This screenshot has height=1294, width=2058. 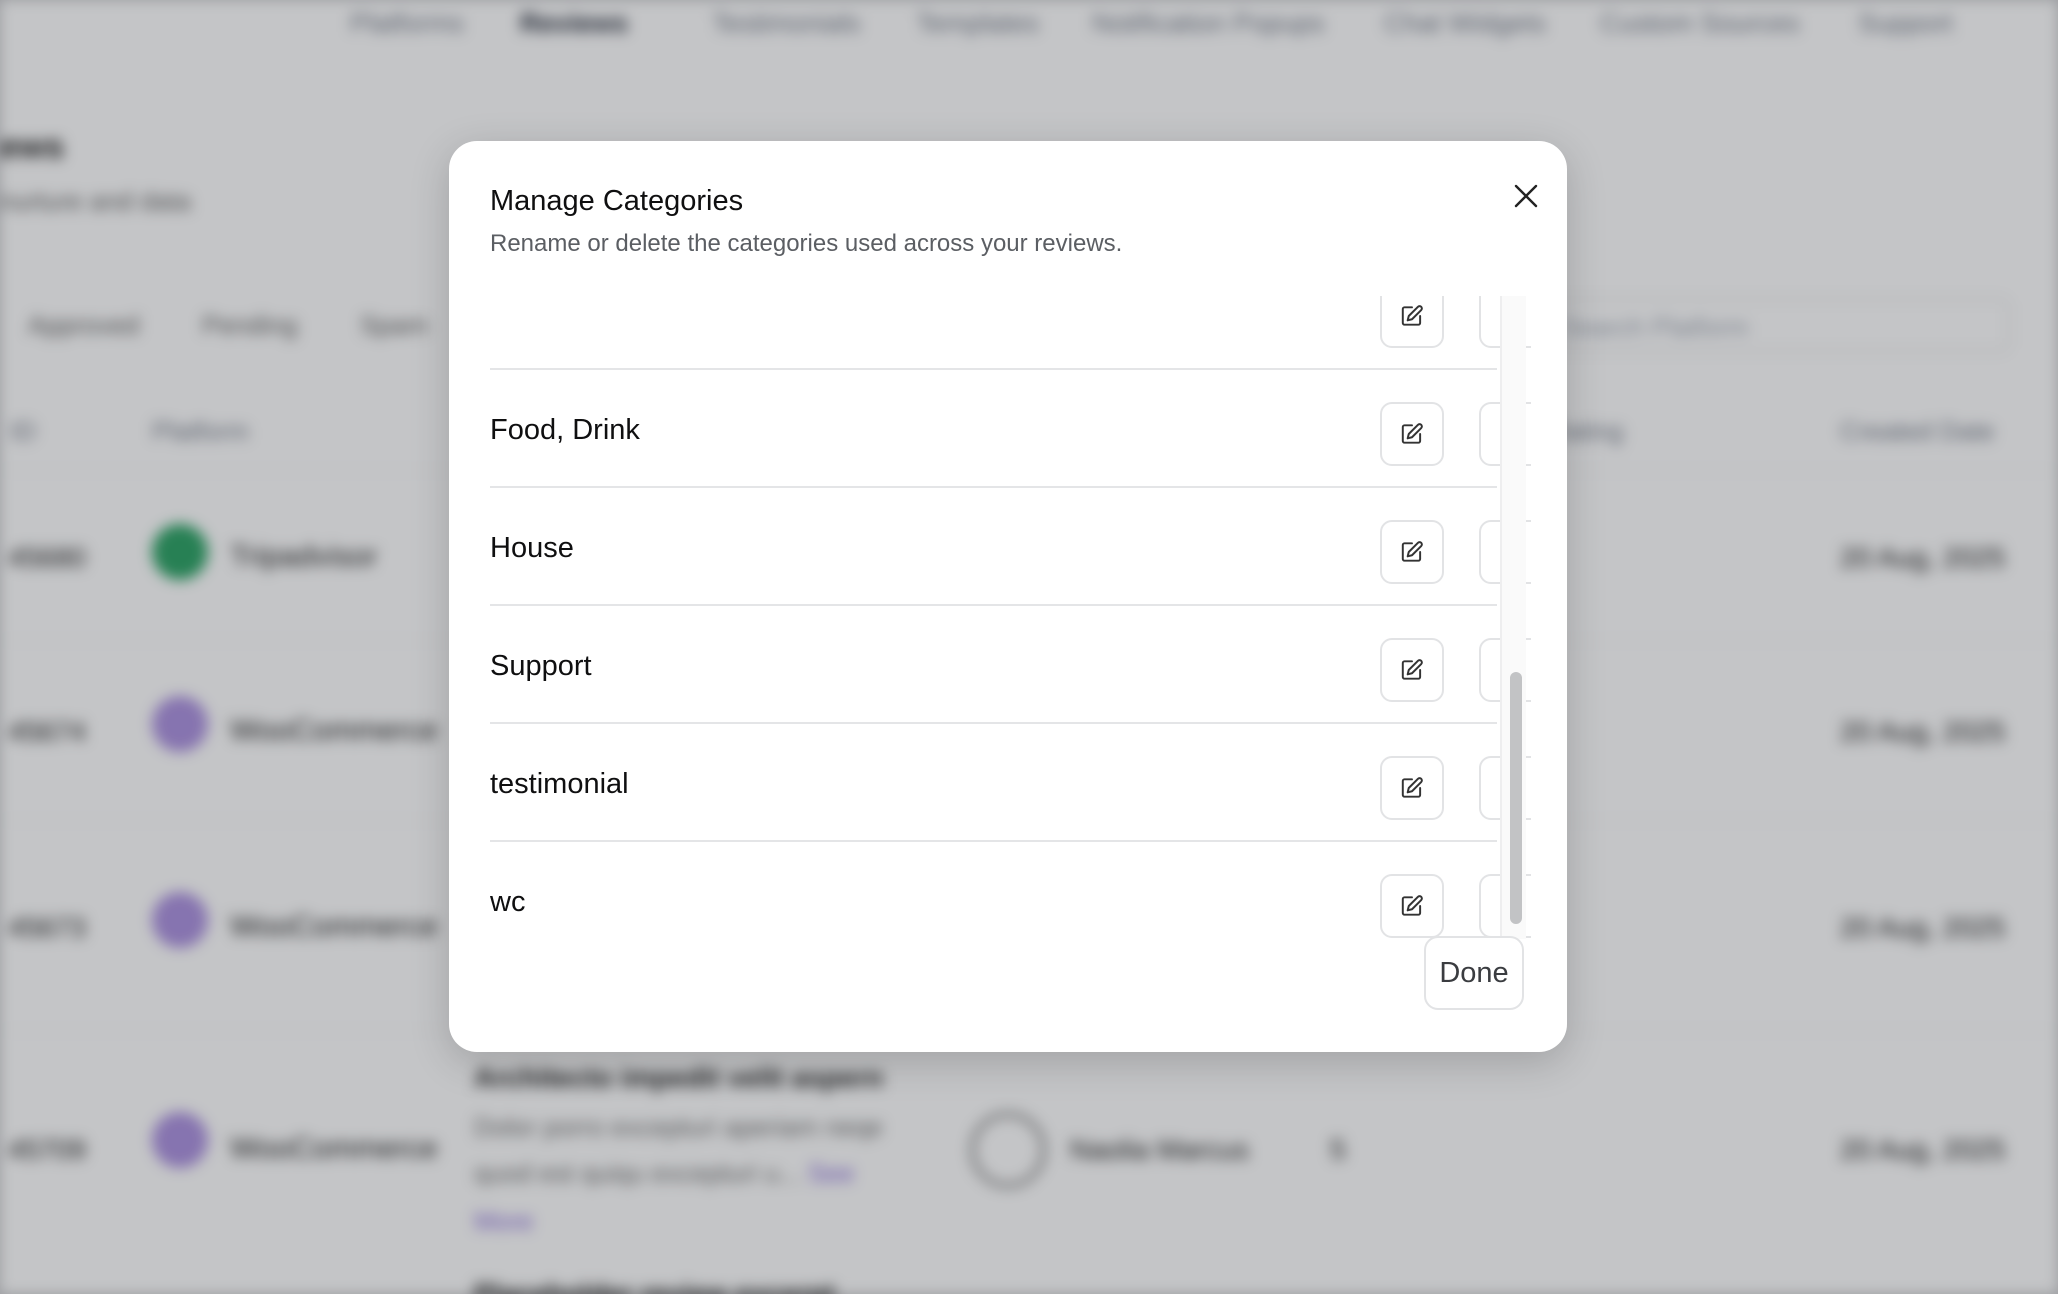 What do you see at coordinates (541, 666) in the screenshot?
I see `category-name: Support` at bounding box center [541, 666].